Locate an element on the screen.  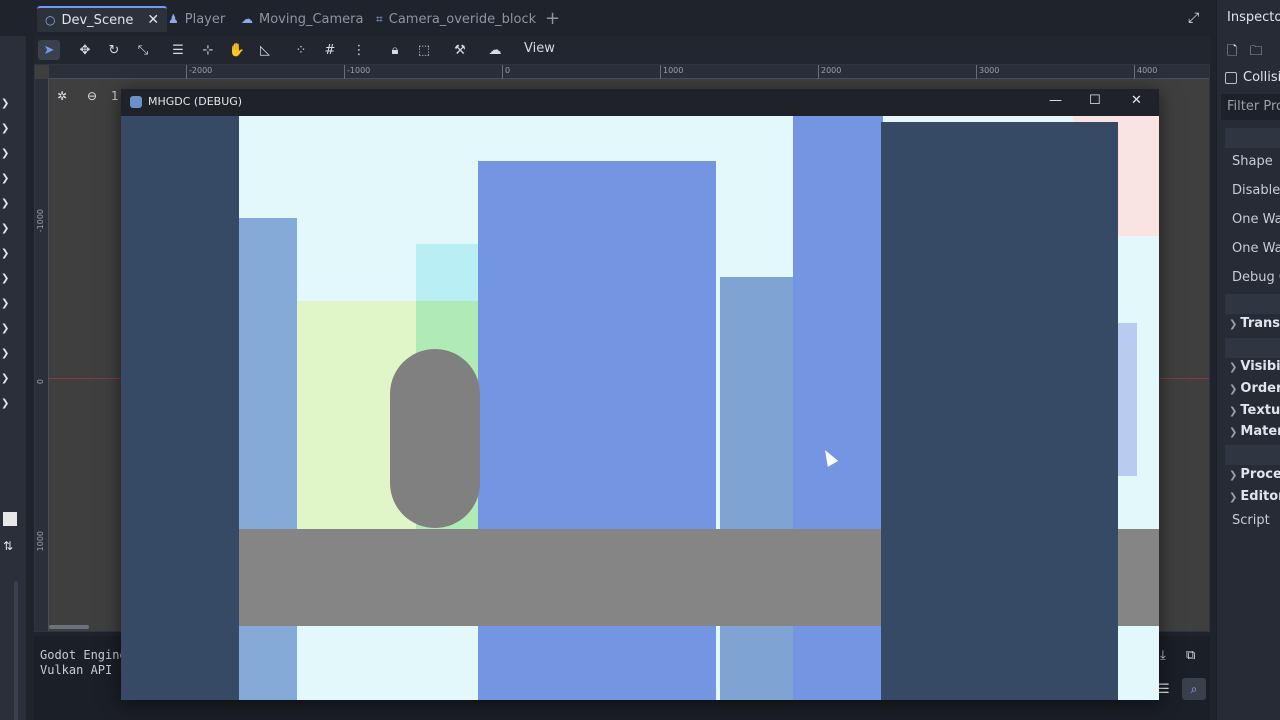
inspector-title: Inspector is located at coordinates (1253, 17).